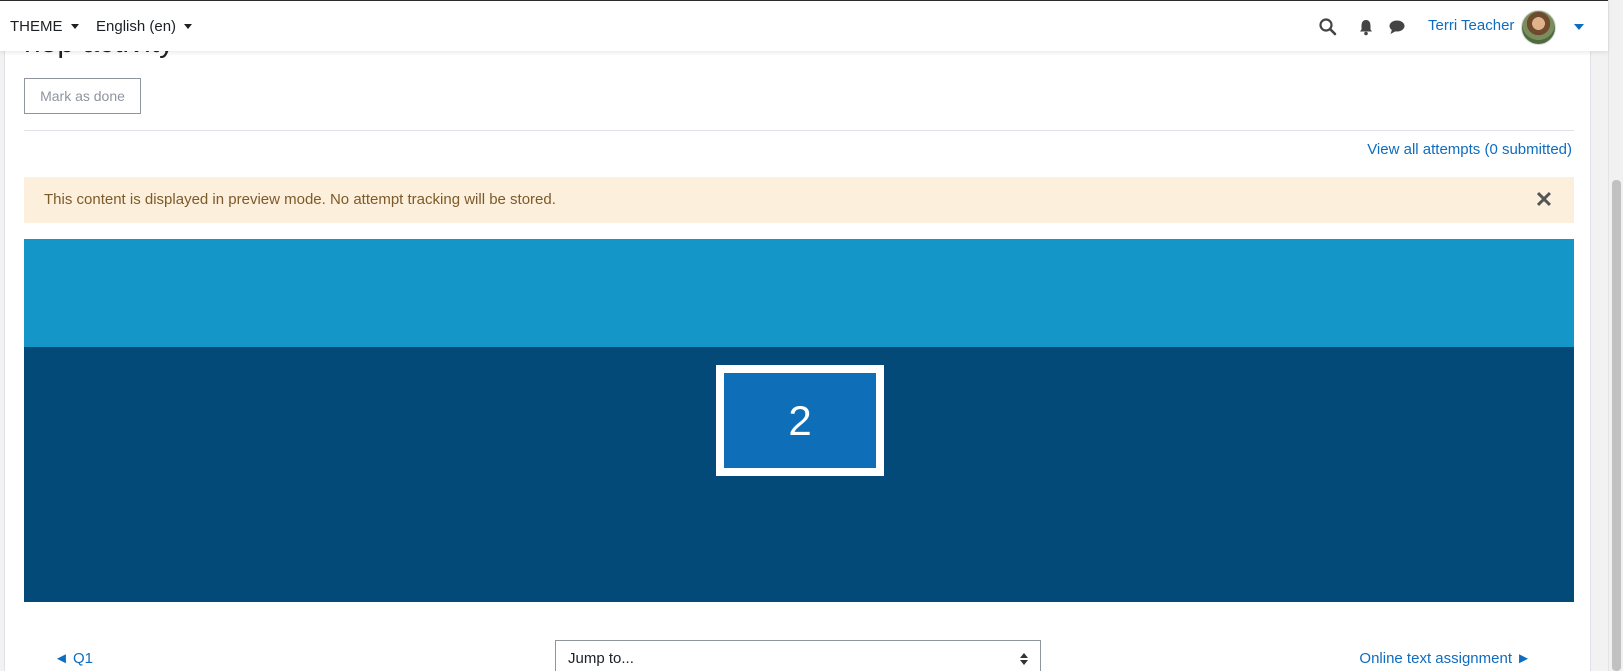  I want to click on h5p-card-number: 2, so click(800, 420).